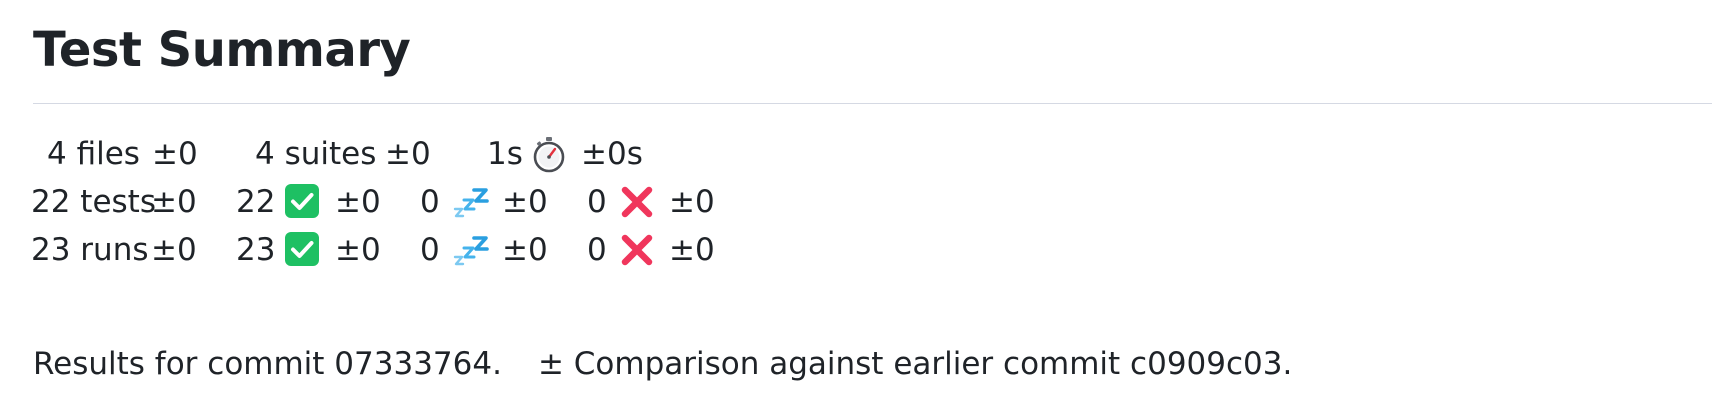 Image resolution: width=1712 pixels, height=413 pixels. What do you see at coordinates (222, 50) in the screenshot?
I see `page-title: Test Summary` at bounding box center [222, 50].